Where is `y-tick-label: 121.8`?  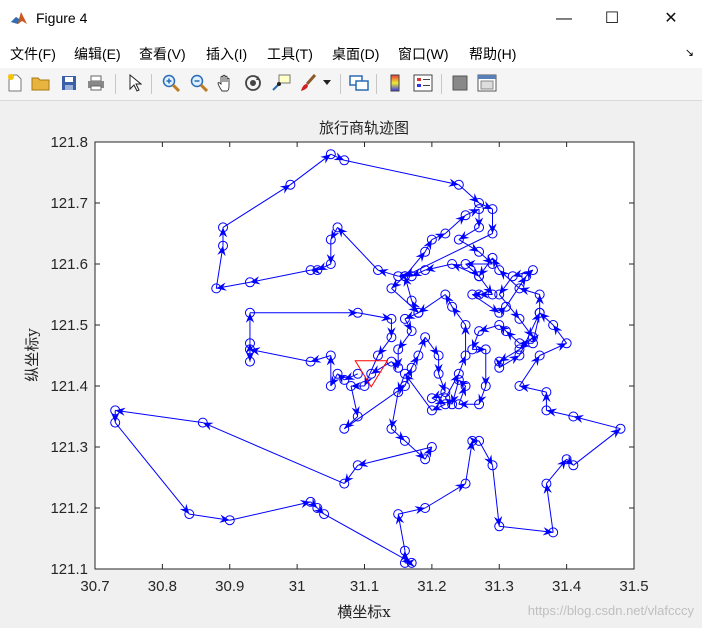 y-tick-label: 121.8 is located at coordinates (69, 142).